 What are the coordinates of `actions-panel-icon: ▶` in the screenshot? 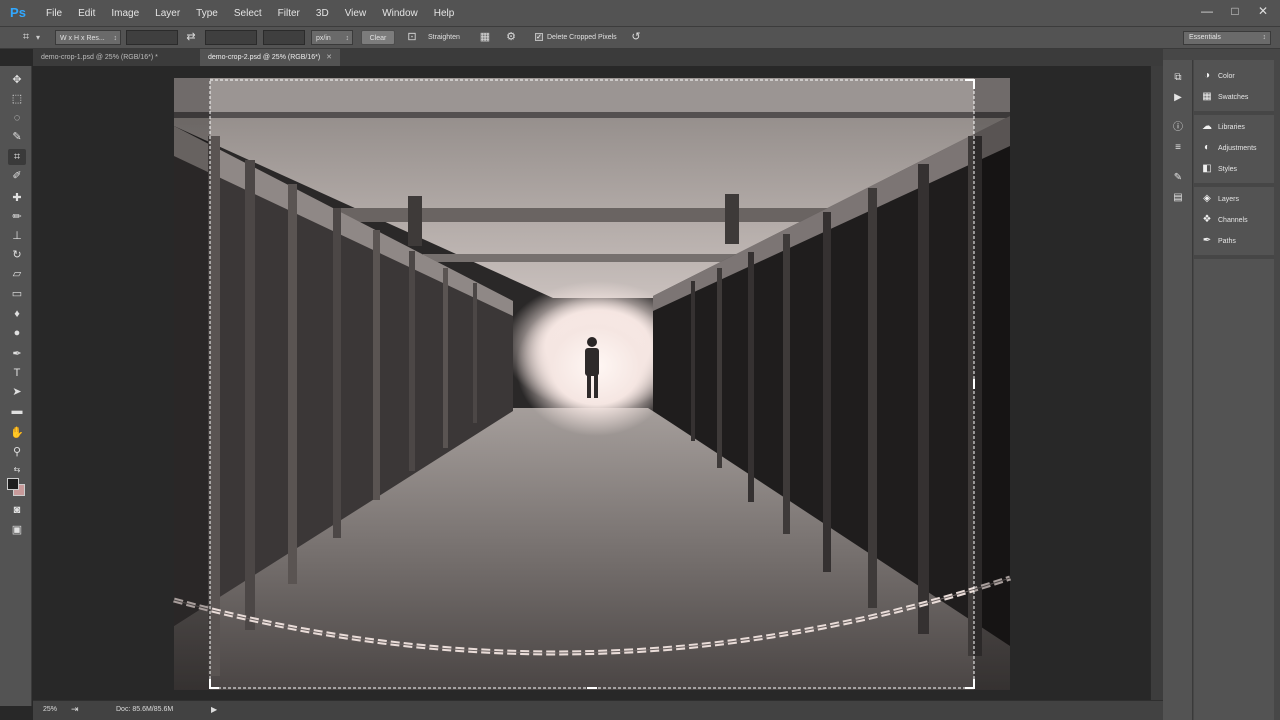 It's located at (1178, 98).